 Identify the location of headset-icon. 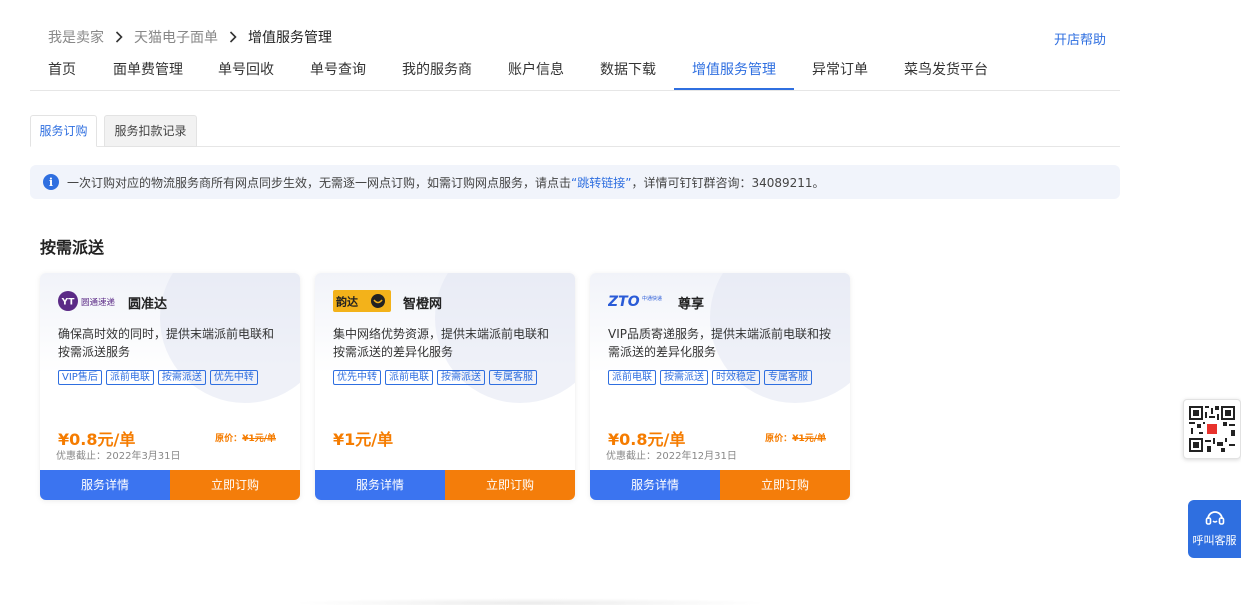
(1214, 518).